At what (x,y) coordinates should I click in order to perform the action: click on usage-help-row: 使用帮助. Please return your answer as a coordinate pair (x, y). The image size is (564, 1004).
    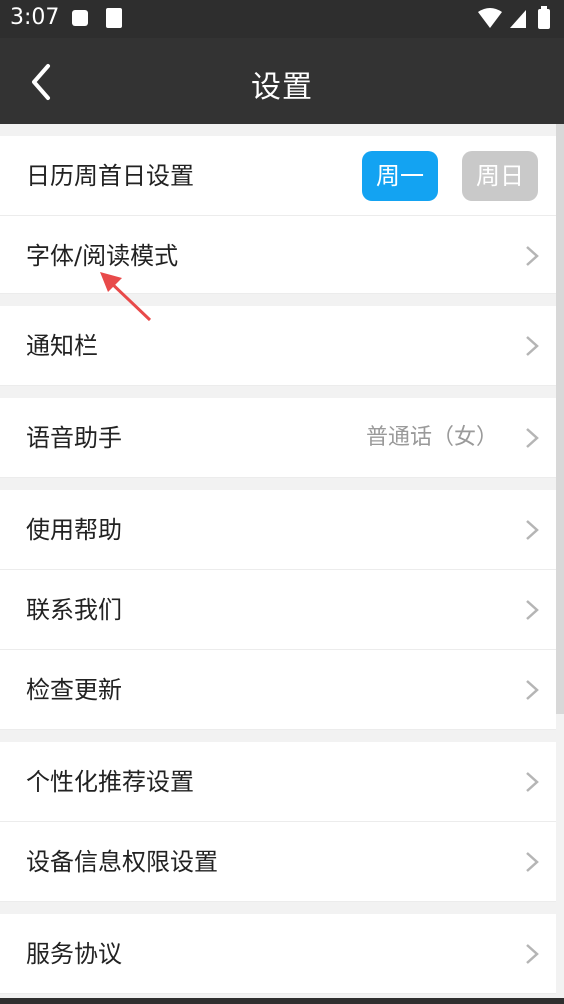
    Looking at the image, I should click on (278, 530).